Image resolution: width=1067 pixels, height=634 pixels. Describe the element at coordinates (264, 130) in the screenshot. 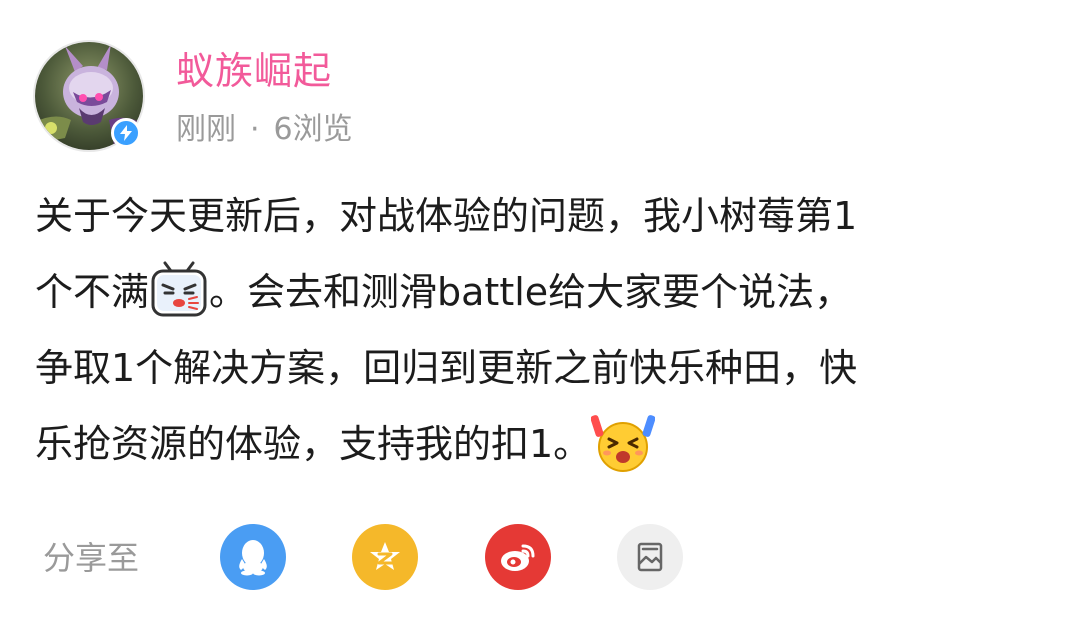

I see `post-meta: 刚刚 · 6浏览` at that location.